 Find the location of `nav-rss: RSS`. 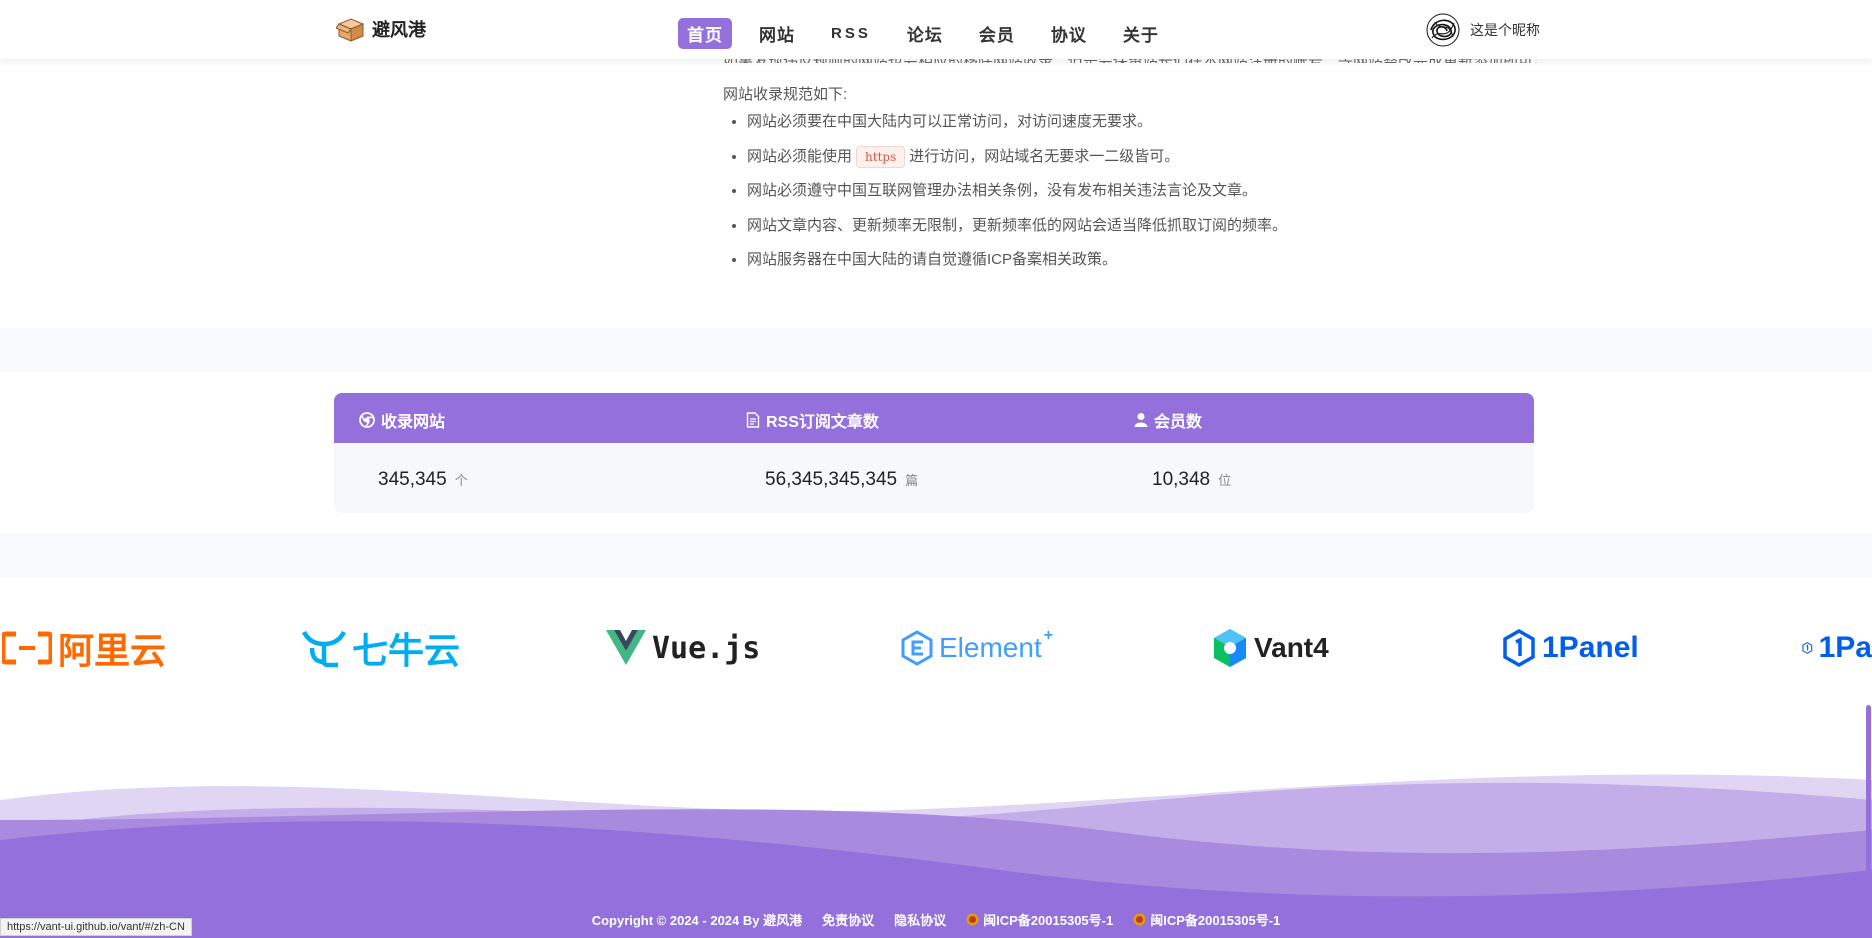

nav-rss: RSS is located at coordinates (851, 33).